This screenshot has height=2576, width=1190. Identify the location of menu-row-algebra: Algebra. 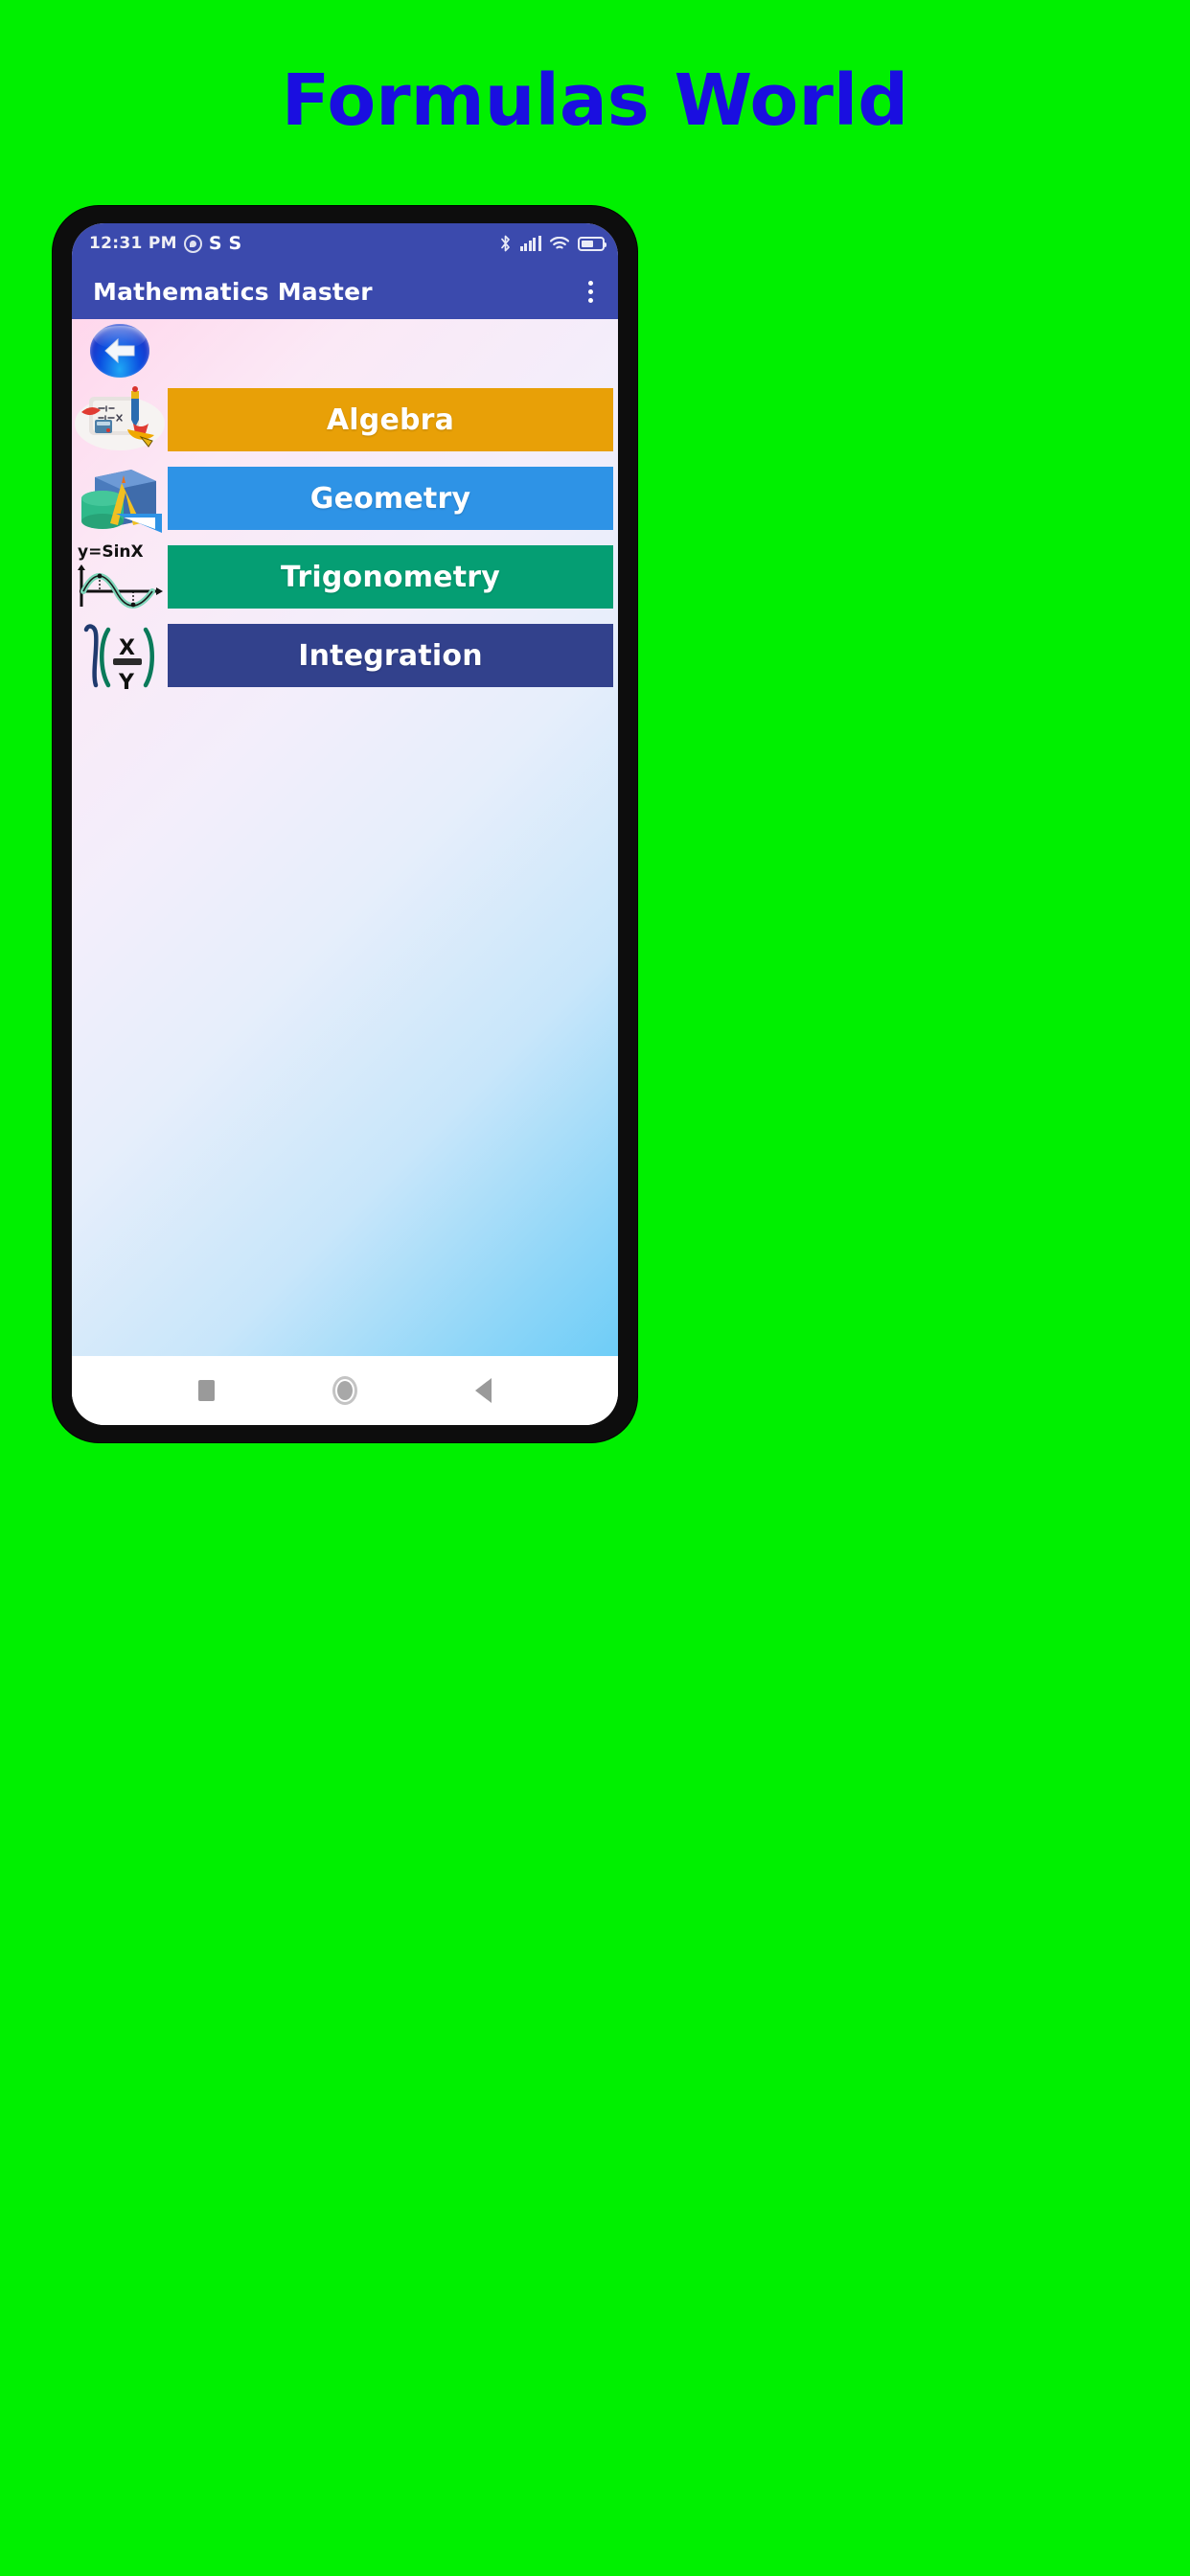
(345, 420).